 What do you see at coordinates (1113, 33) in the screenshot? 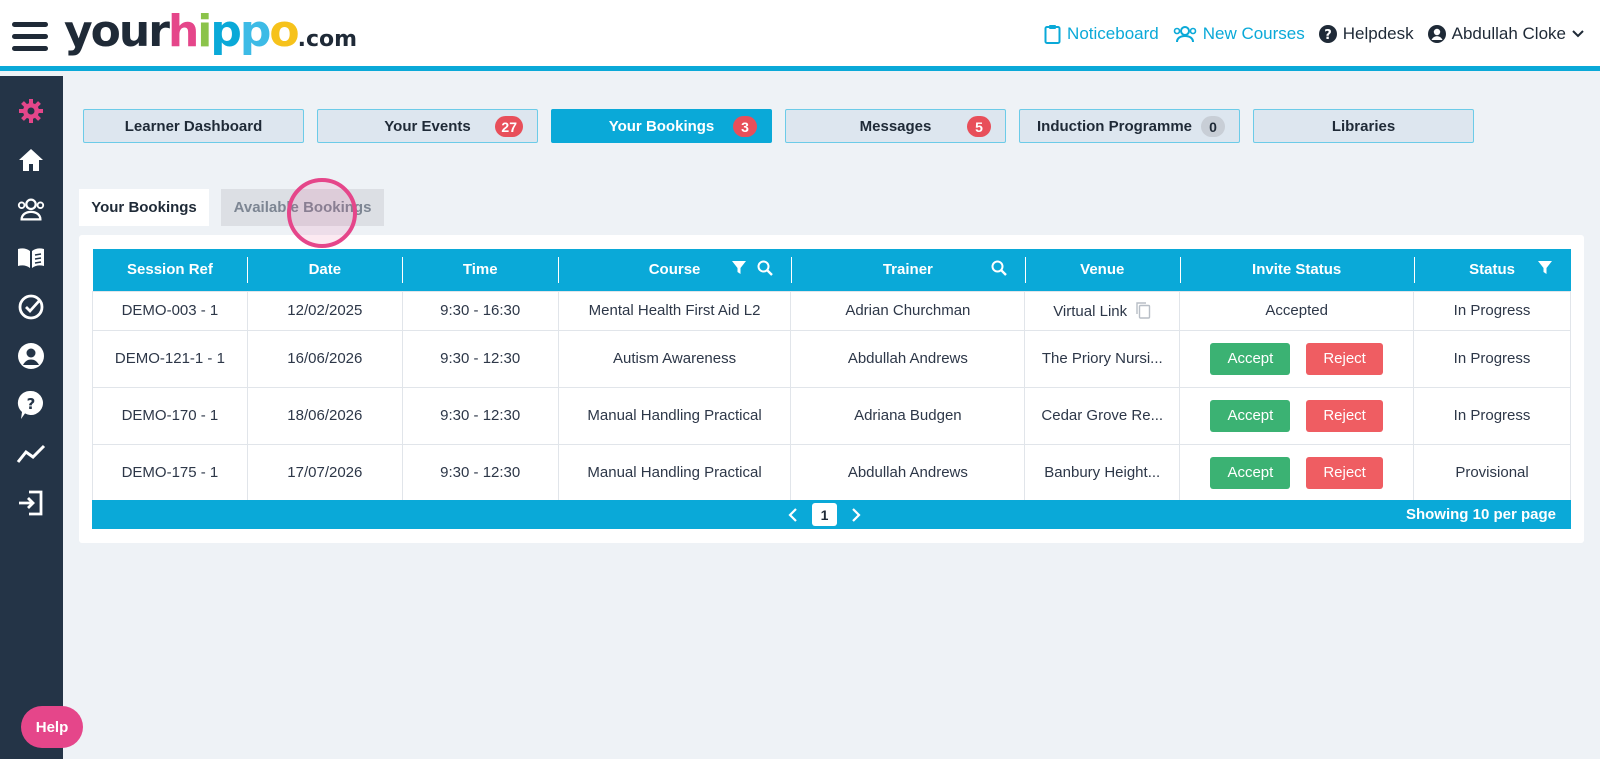
I see `noticeboard-label: Noticeboard` at bounding box center [1113, 33].